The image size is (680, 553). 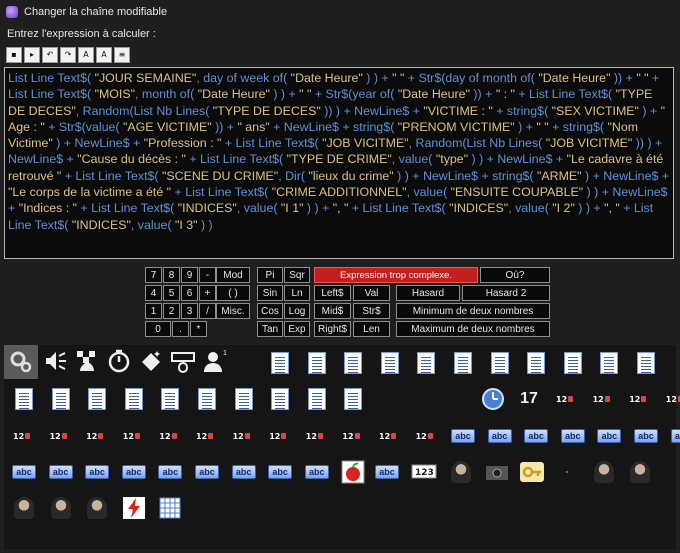 I want to click on create-object, so click(x=151, y=361).